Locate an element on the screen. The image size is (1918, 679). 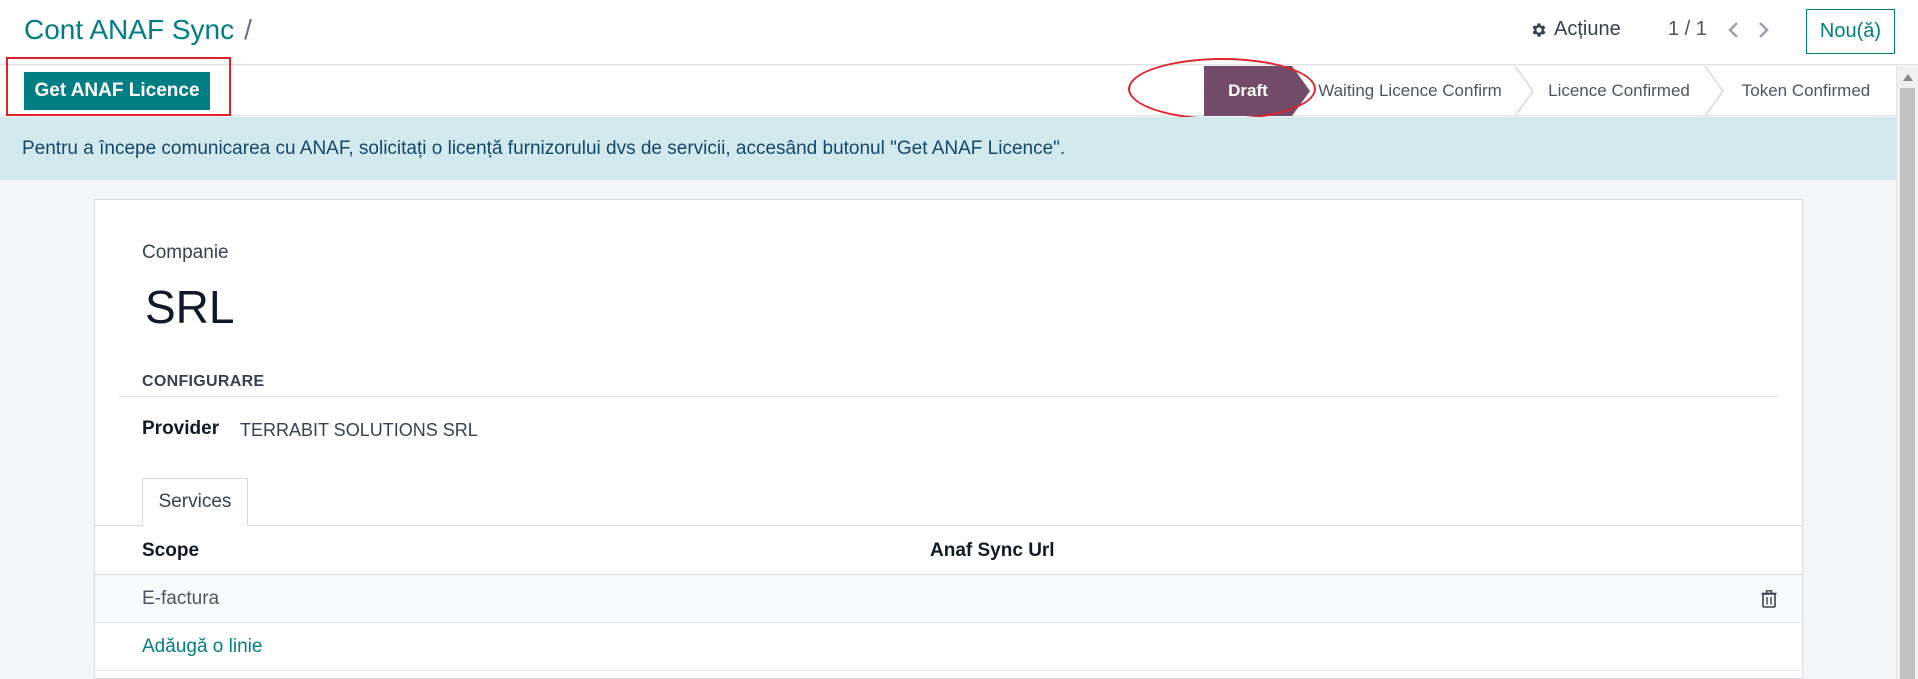
scroll-up-arrow-icon is located at coordinates (1908, 77).